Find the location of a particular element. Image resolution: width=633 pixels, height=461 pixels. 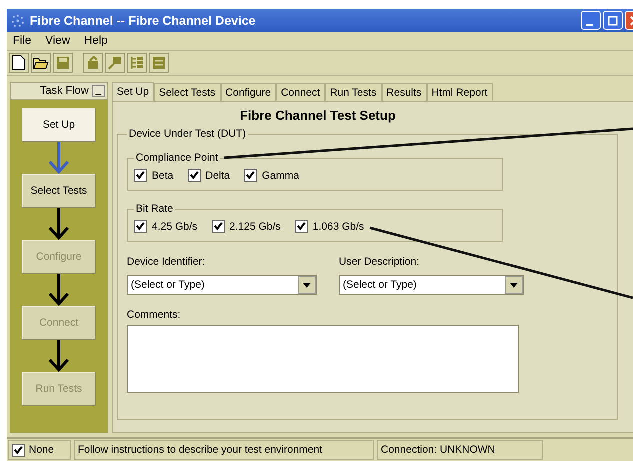

menu-item: View is located at coordinates (58, 41).